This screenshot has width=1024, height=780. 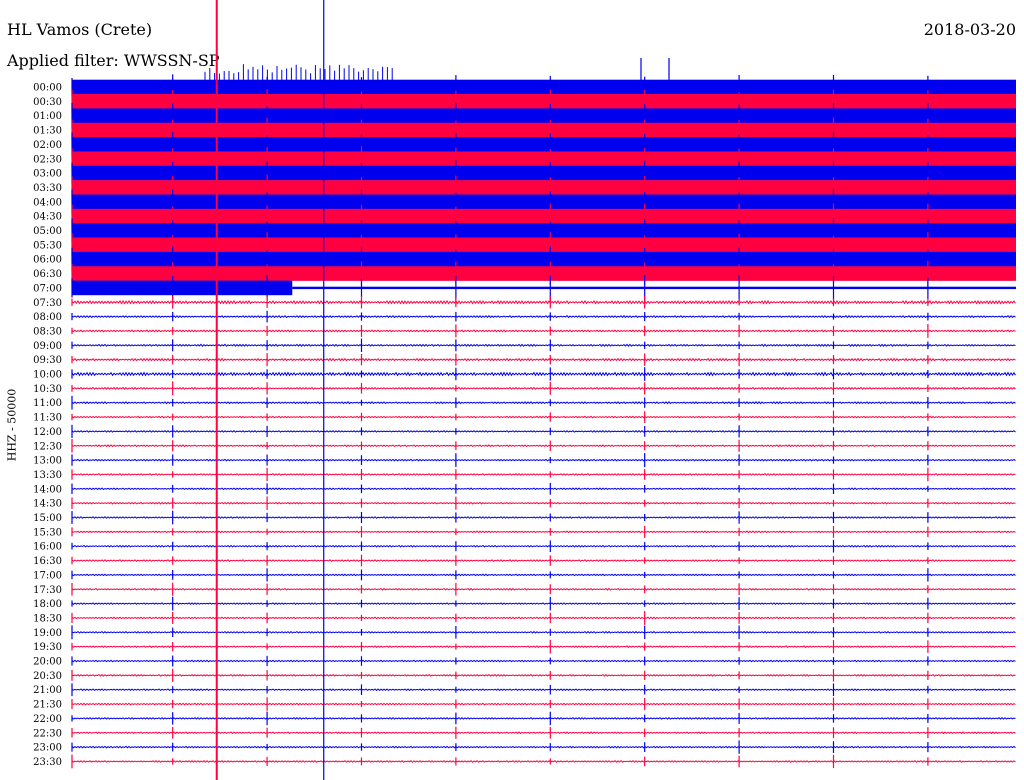 I want to click on row-time-label: 08:30, so click(x=47, y=331).